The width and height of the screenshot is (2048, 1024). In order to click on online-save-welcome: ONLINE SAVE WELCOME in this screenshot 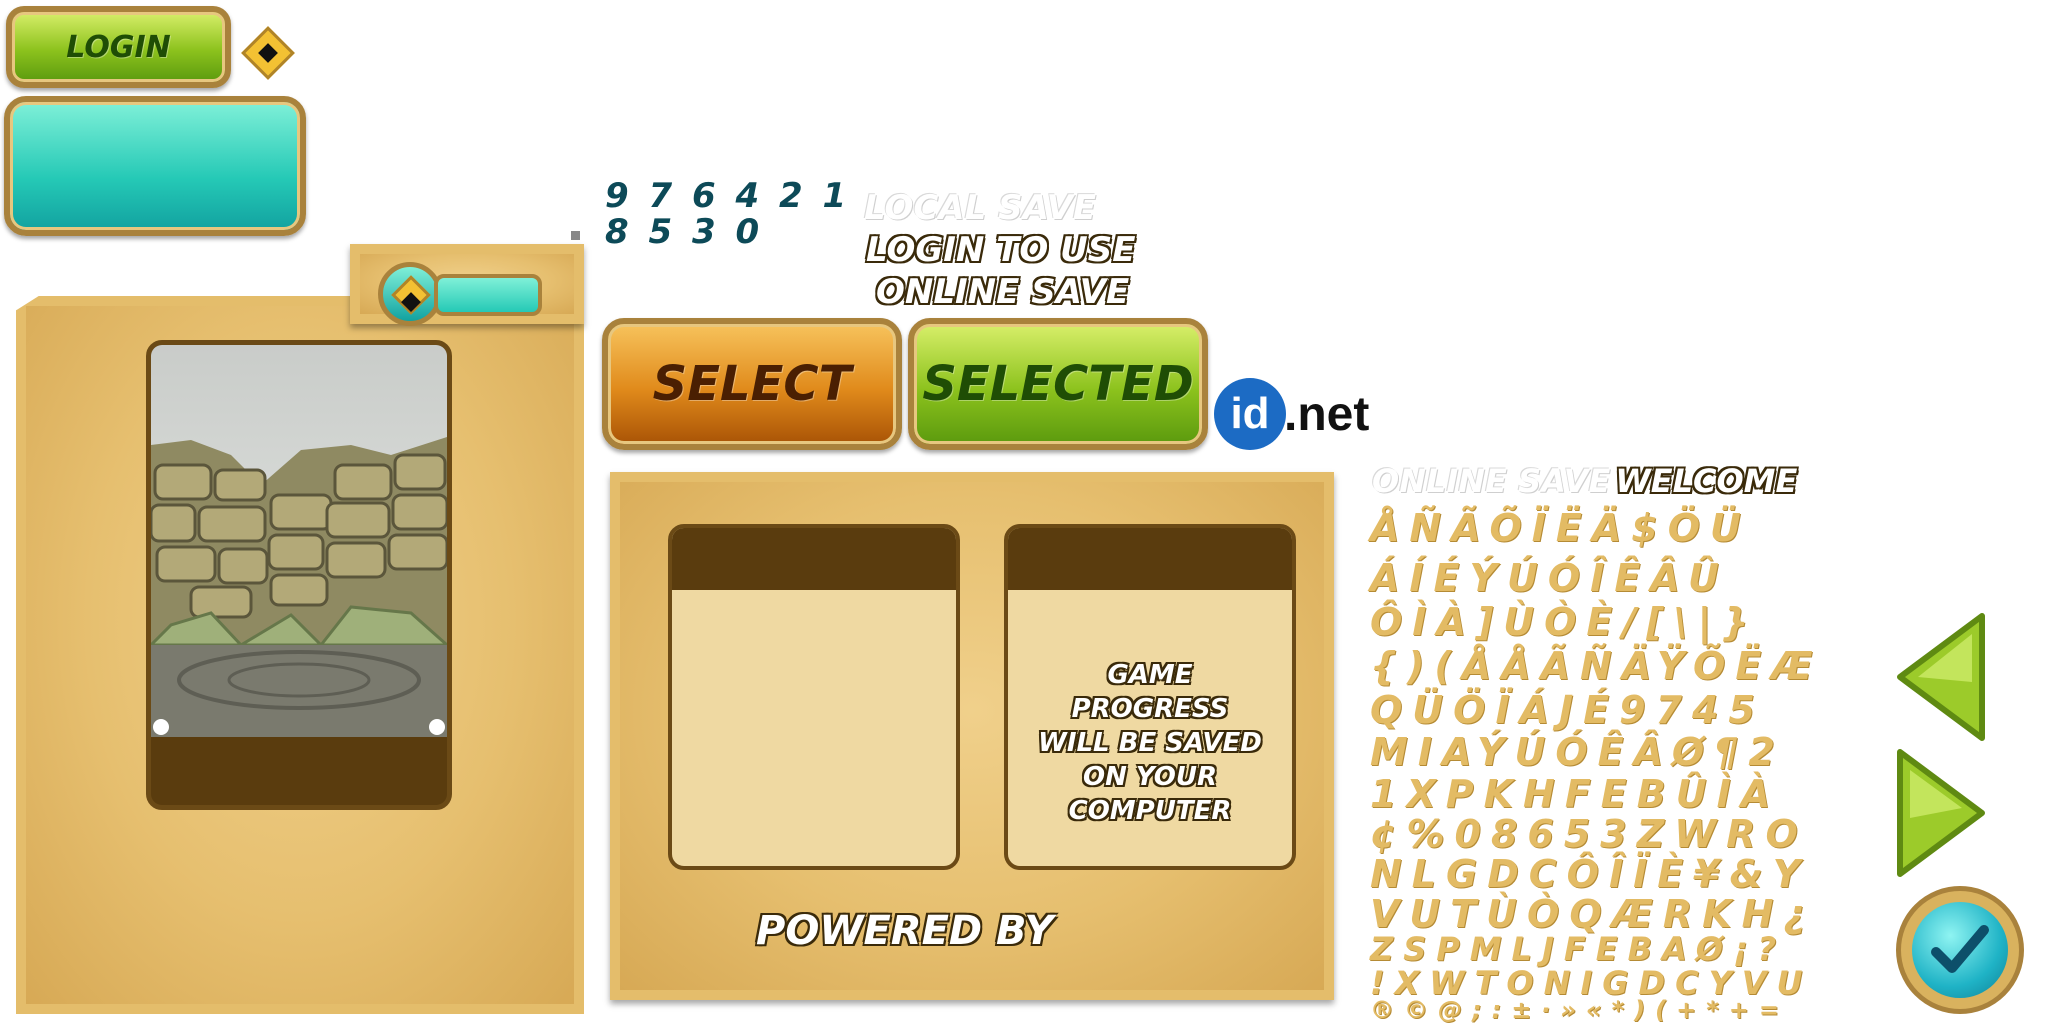, I will do `click(1584, 481)`.